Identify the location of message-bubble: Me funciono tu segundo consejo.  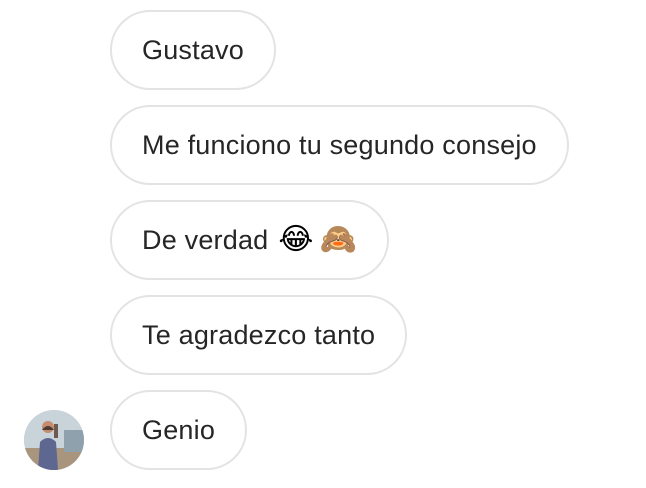
(339, 145).